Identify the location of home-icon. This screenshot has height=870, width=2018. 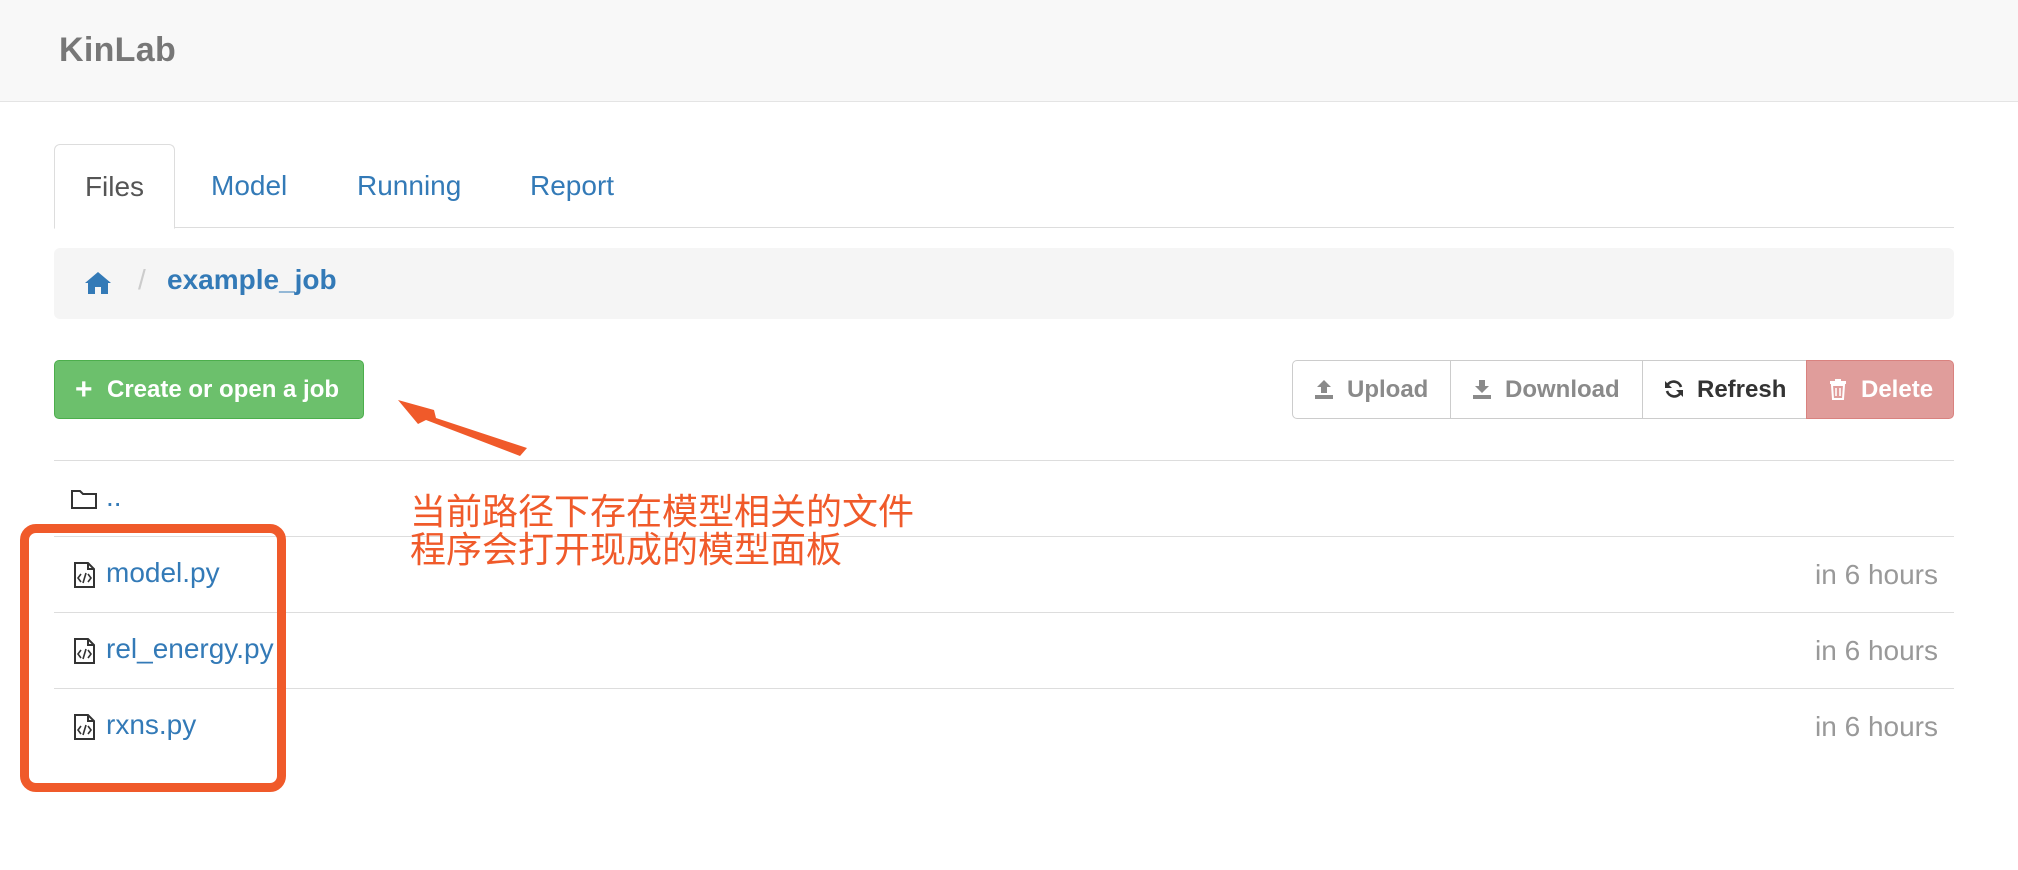
(98, 283).